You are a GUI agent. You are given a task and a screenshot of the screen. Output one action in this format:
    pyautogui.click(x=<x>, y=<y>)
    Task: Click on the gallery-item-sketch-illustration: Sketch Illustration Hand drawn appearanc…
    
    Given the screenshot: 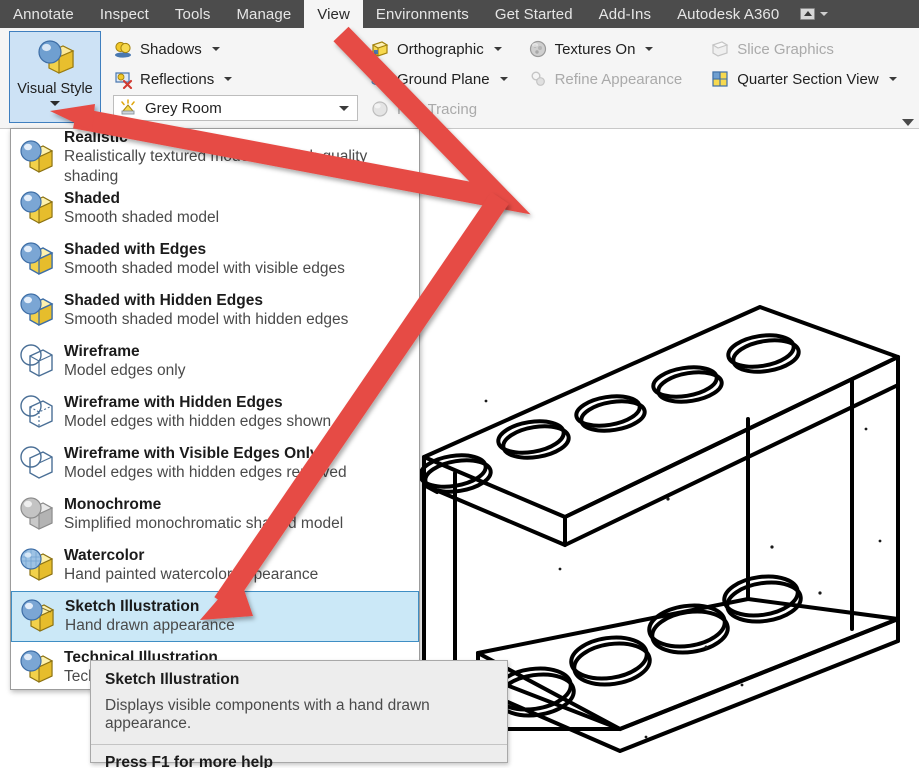 What is the action you would take?
    pyautogui.click(x=215, y=616)
    